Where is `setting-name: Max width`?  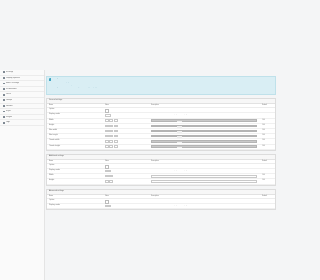
setting-name: Max width is located at coordinates (53, 130).